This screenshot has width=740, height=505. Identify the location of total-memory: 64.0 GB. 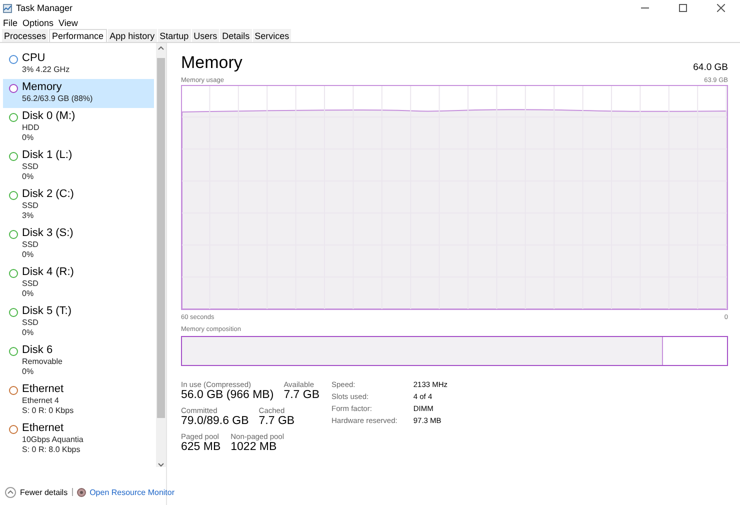
(710, 67).